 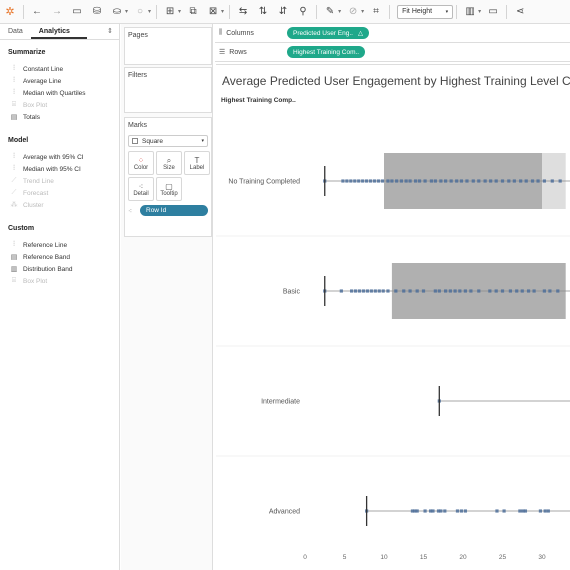 What do you see at coordinates (174, 210) in the screenshot?
I see `row-id-pill: Row Id` at bounding box center [174, 210].